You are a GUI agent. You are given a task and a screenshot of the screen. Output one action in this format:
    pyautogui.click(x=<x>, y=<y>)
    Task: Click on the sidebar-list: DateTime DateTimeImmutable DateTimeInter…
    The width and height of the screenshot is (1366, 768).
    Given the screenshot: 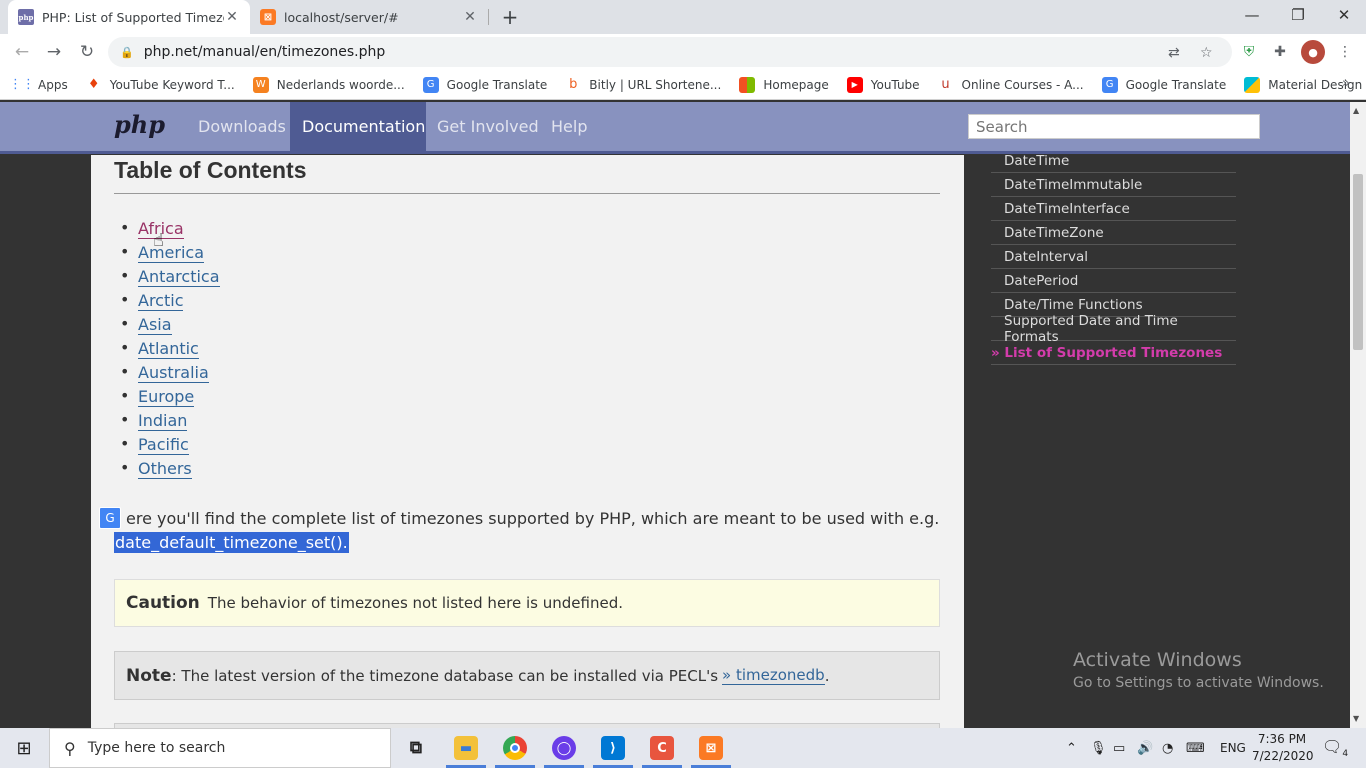 What is the action you would take?
    pyautogui.click(x=1113, y=257)
    